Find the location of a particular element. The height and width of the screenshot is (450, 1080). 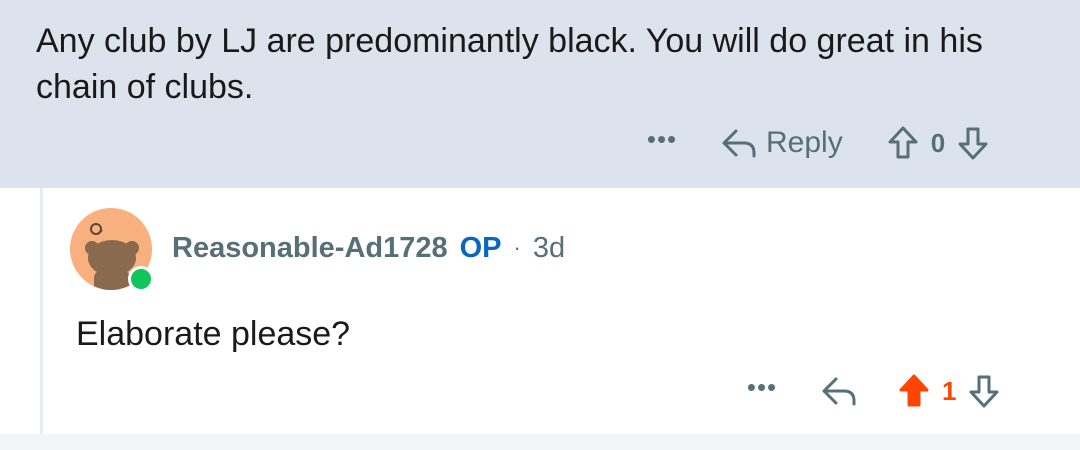

arrow-up-outline-icon is located at coordinates (903, 142).